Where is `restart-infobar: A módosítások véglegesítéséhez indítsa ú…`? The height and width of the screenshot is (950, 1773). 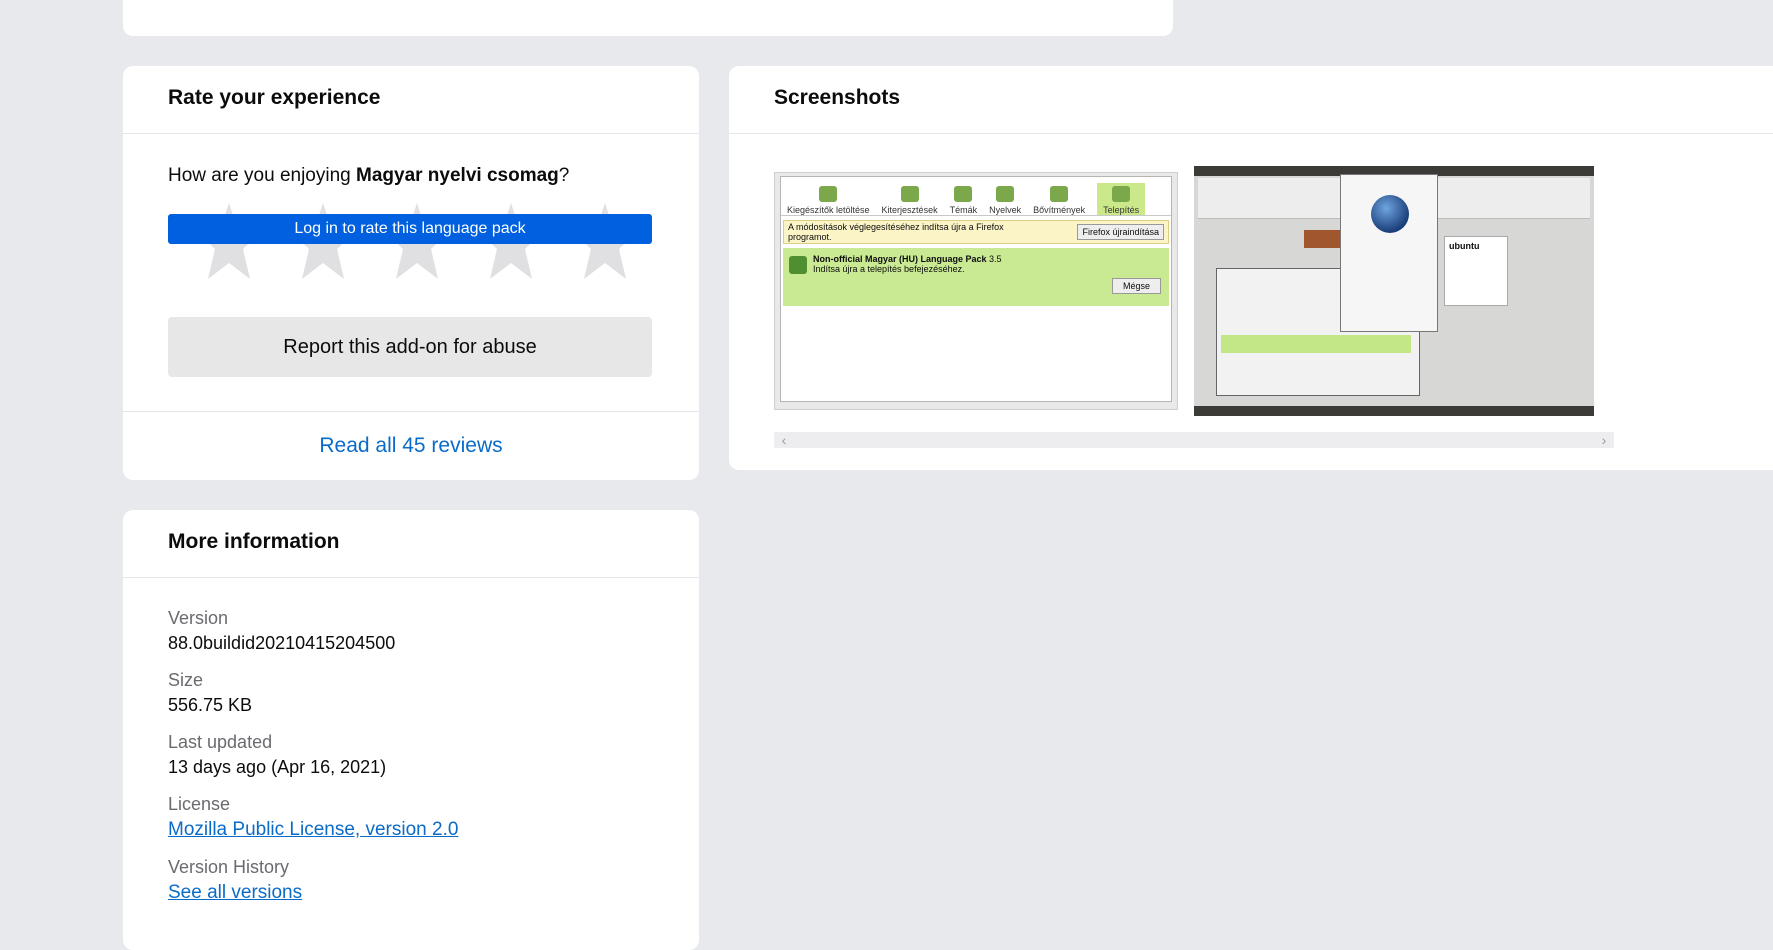
restart-infobar: A módosítások véglegesítéséhez indítsa ú… is located at coordinates (976, 232).